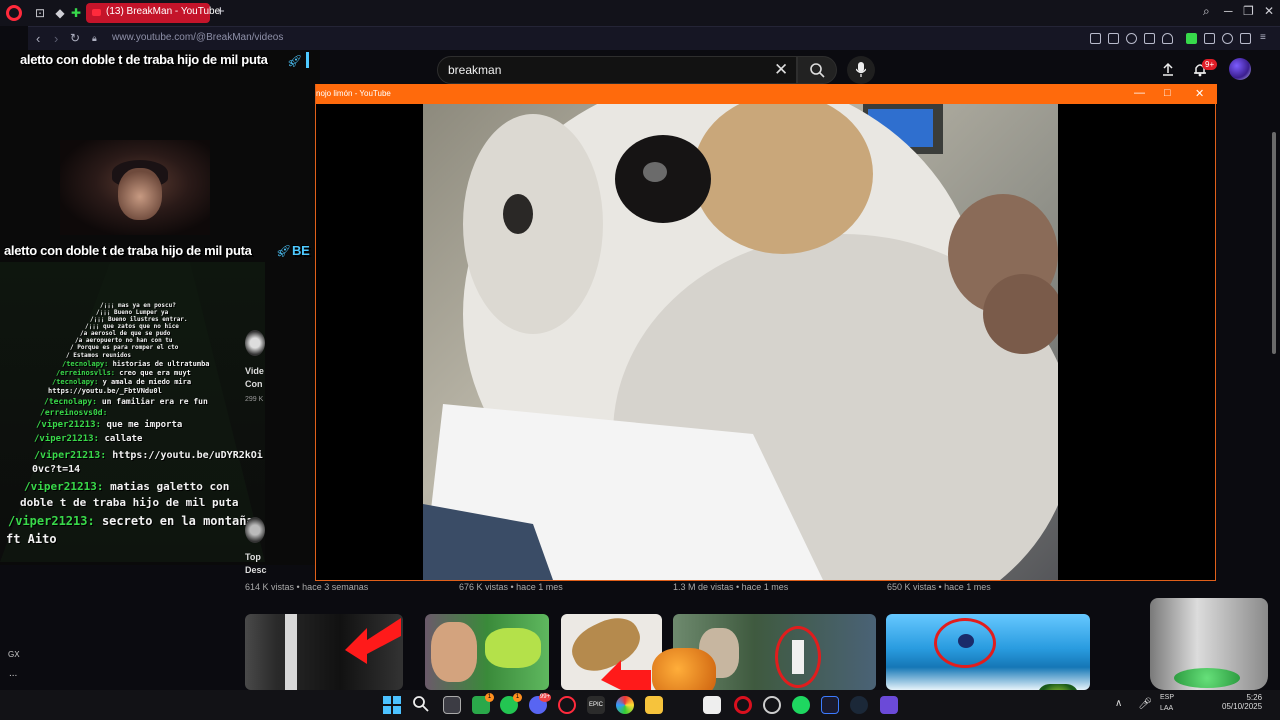  Describe the element at coordinates (421, 704) in the screenshot. I see `taskbar-search-icon` at that location.